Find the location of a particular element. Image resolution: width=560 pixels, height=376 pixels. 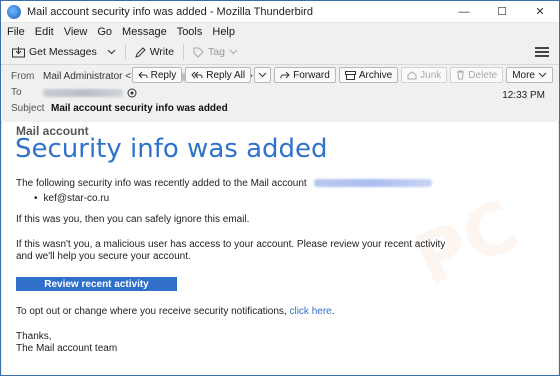

reply-all-button: Reply All is located at coordinates (218, 75).